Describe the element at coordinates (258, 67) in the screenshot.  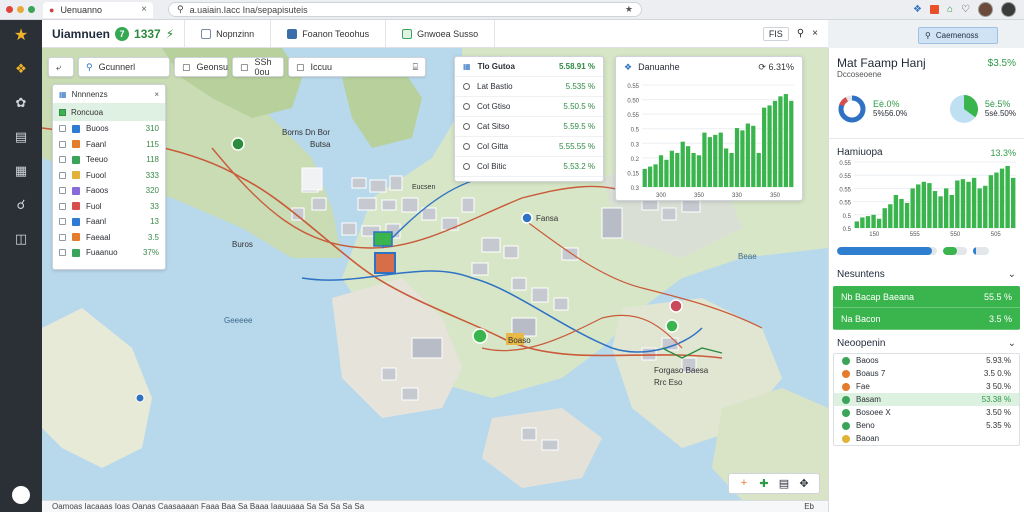
I see `filter-time: ▢ SSh 0ou` at that location.